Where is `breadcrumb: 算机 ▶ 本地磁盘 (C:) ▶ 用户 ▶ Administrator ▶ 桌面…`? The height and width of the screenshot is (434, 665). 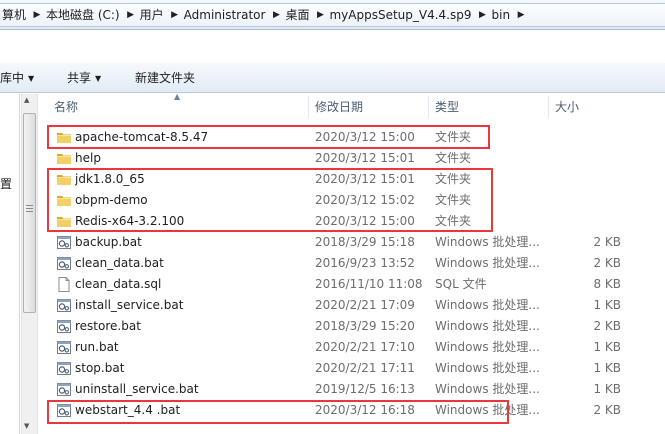
breadcrumb: 算机 ▶ 本地磁盘 (C:) ▶ 用户 ▶ Administrator ▶ 桌面… is located at coordinates (332, 15).